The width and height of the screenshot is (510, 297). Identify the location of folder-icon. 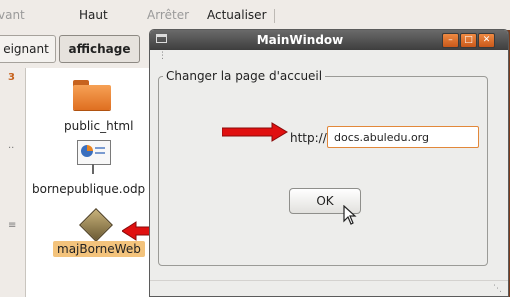
(92, 95).